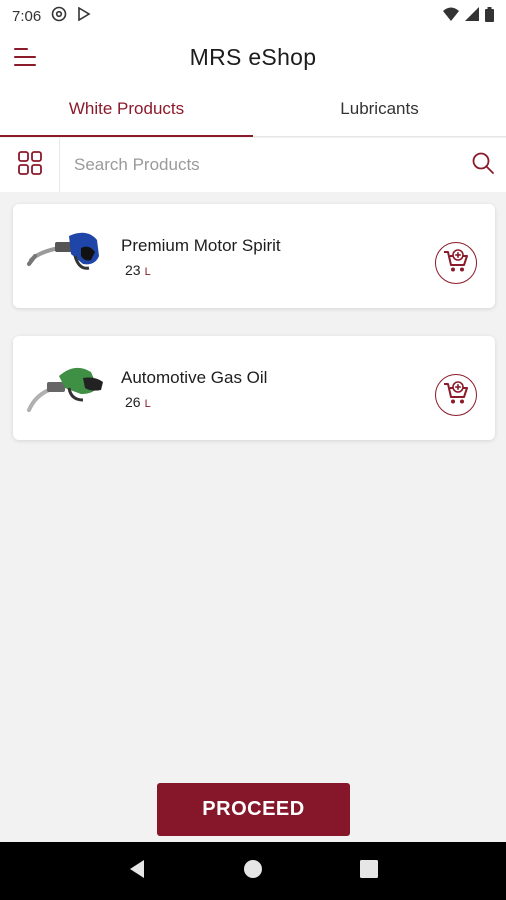 This screenshot has height=900, width=506. What do you see at coordinates (27, 16) in the screenshot?
I see `status-time: 7:06` at bounding box center [27, 16].